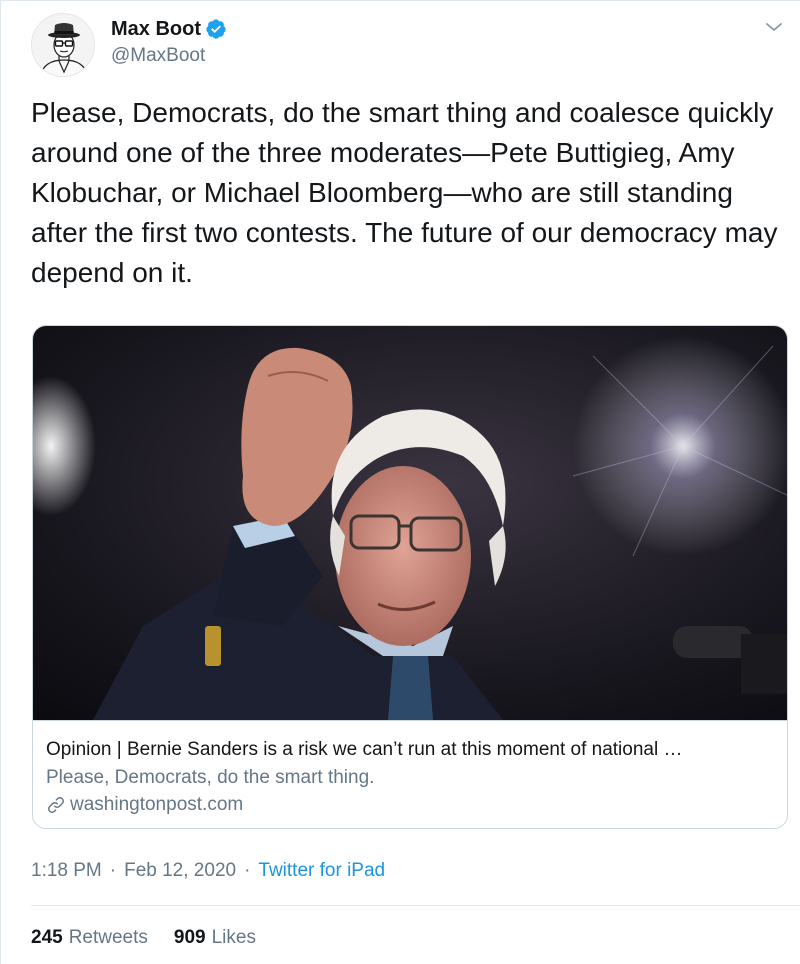  What do you see at coordinates (108, 937) in the screenshot?
I see `retweets-label: Retweets` at bounding box center [108, 937].